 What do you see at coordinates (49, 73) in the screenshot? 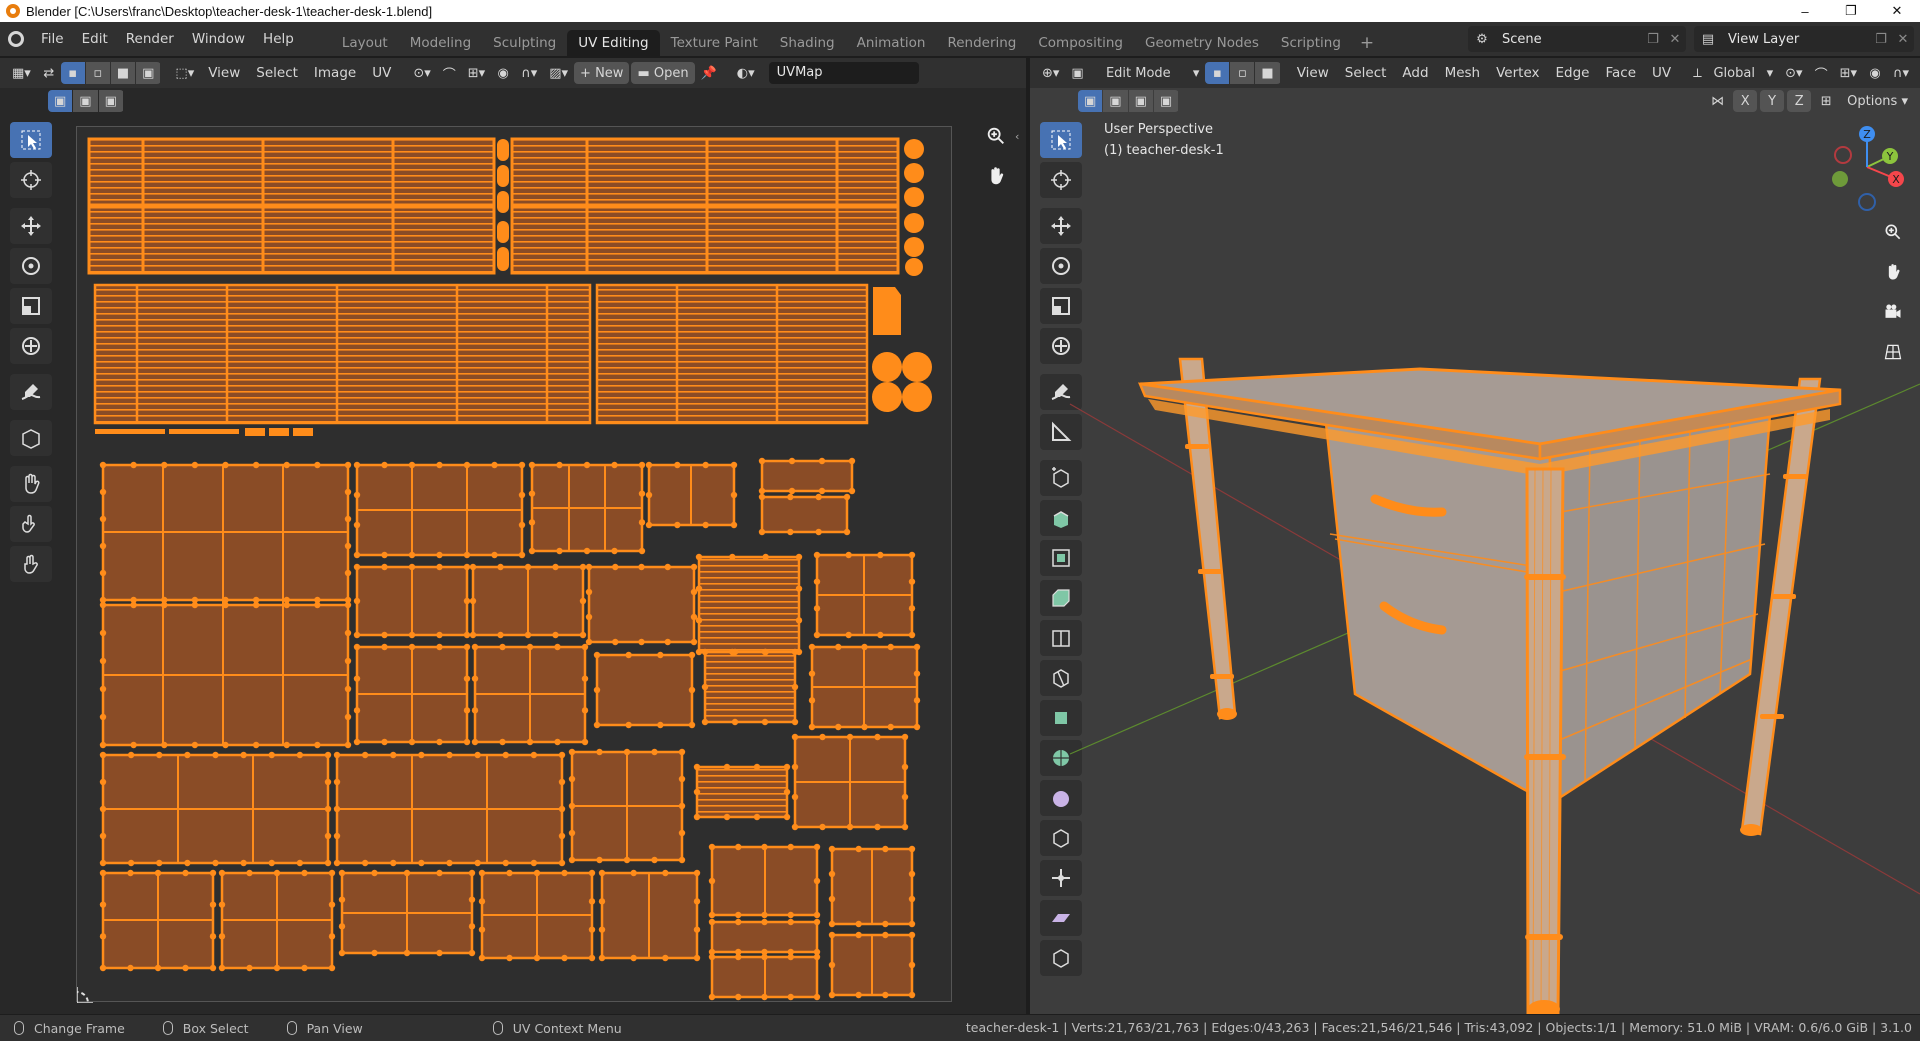
I see `sync-selection-icon: ⇄` at bounding box center [49, 73].